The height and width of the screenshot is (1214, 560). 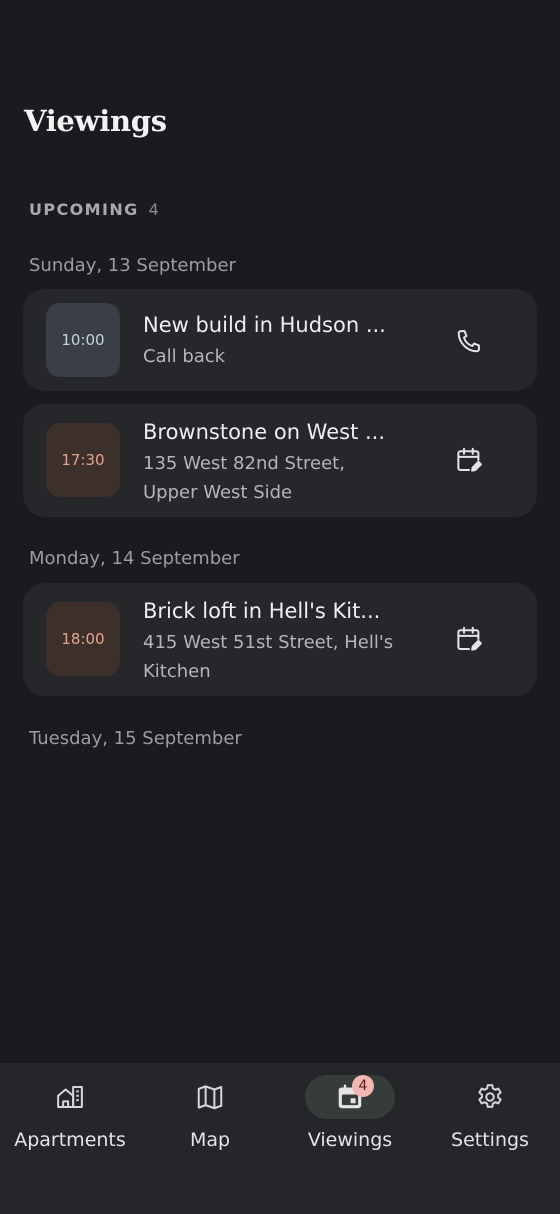 What do you see at coordinates (134, 558) in the screenshot?
I see `day-label: Monday, 14 September` at bounding box center [134, 558].